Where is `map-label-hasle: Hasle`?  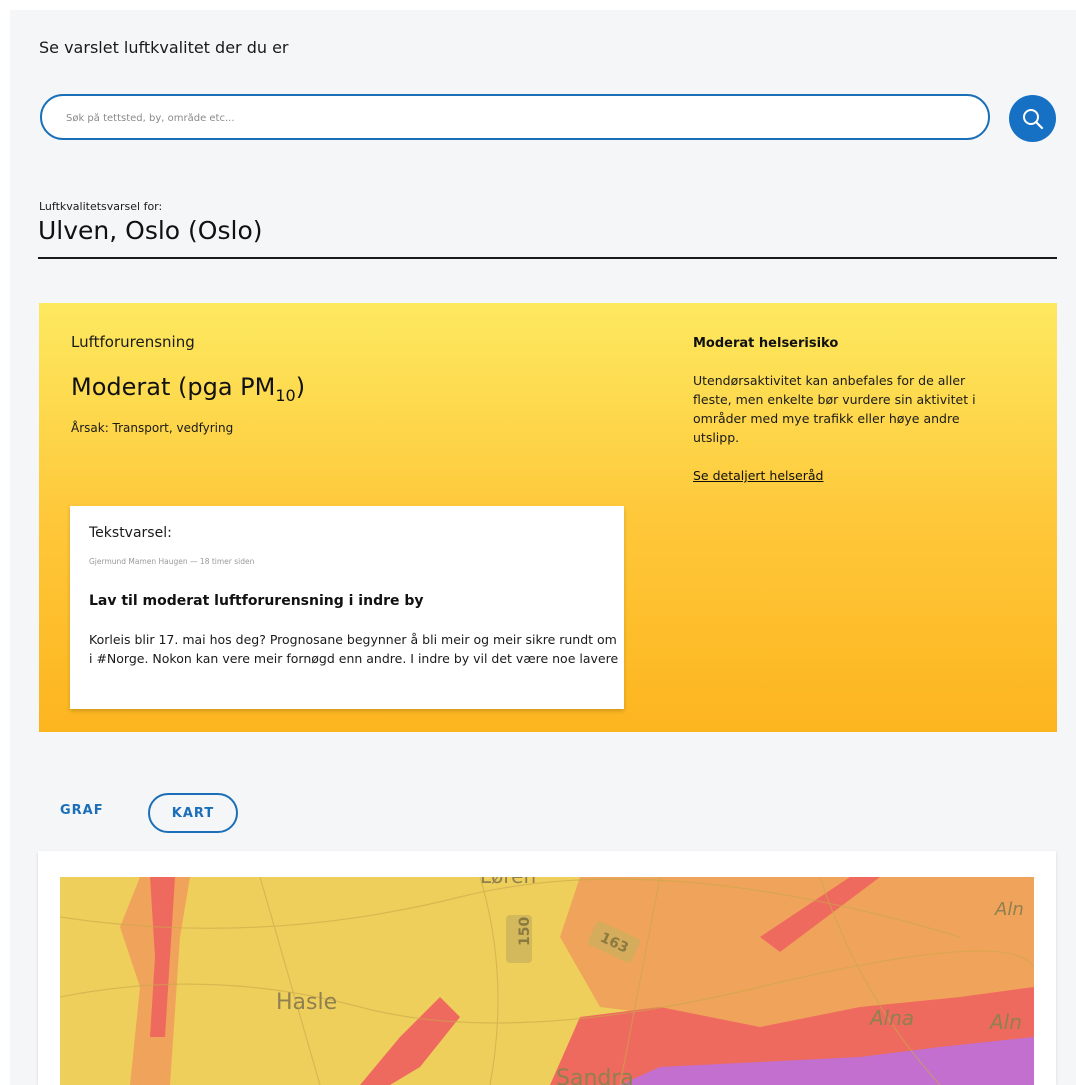
map-label-hasle: Hasle is located at coordinates (306, 1002).